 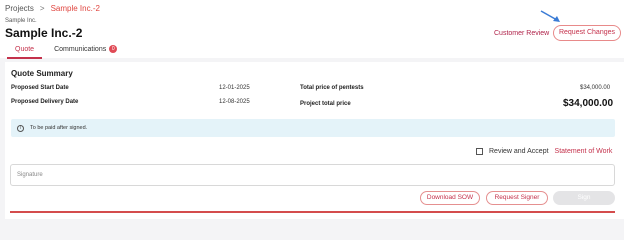 I want to click on pentest-price-value: $34,000.00, so click(x=595, y=88).